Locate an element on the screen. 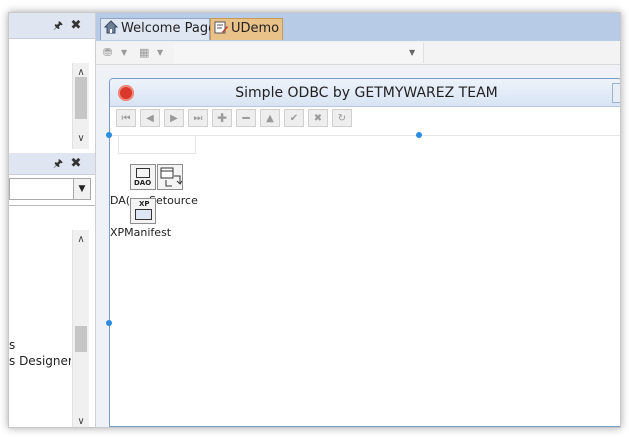  upper-scrollbar: ∧ ∨ is located at coordinates (80, 106).